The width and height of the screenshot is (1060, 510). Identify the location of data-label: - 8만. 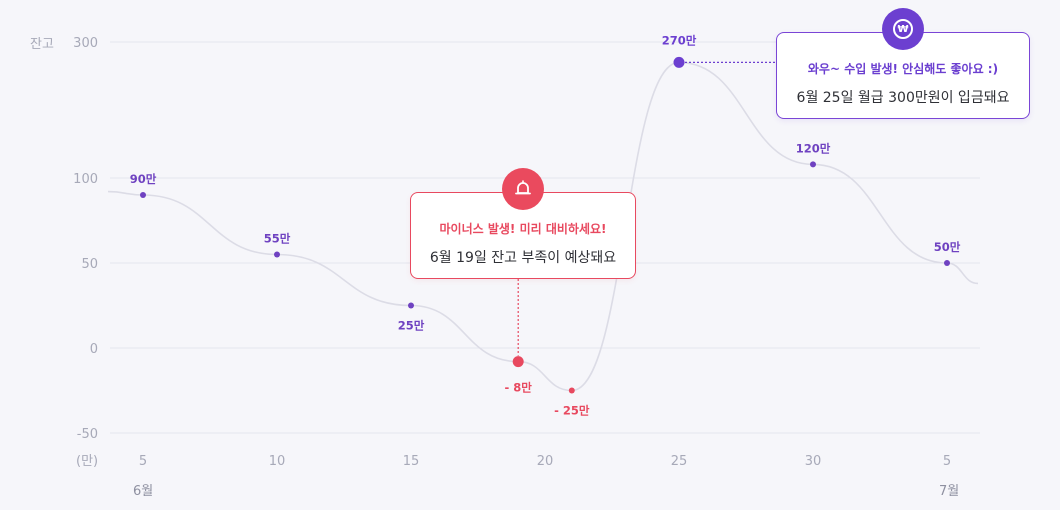
(519, 388).